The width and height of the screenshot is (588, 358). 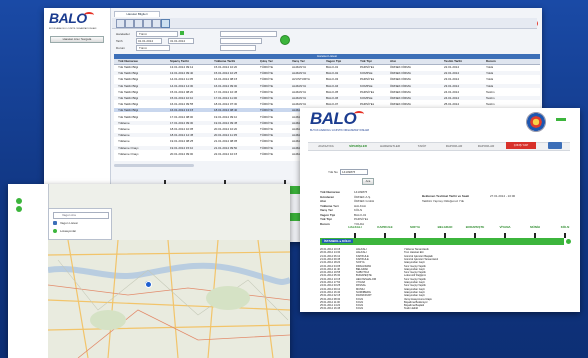 What do you see at coordinates (358, 146) in the screenshot?
I see `nav-tab: SİPARİŞLER` at bounding box center [358, 146].